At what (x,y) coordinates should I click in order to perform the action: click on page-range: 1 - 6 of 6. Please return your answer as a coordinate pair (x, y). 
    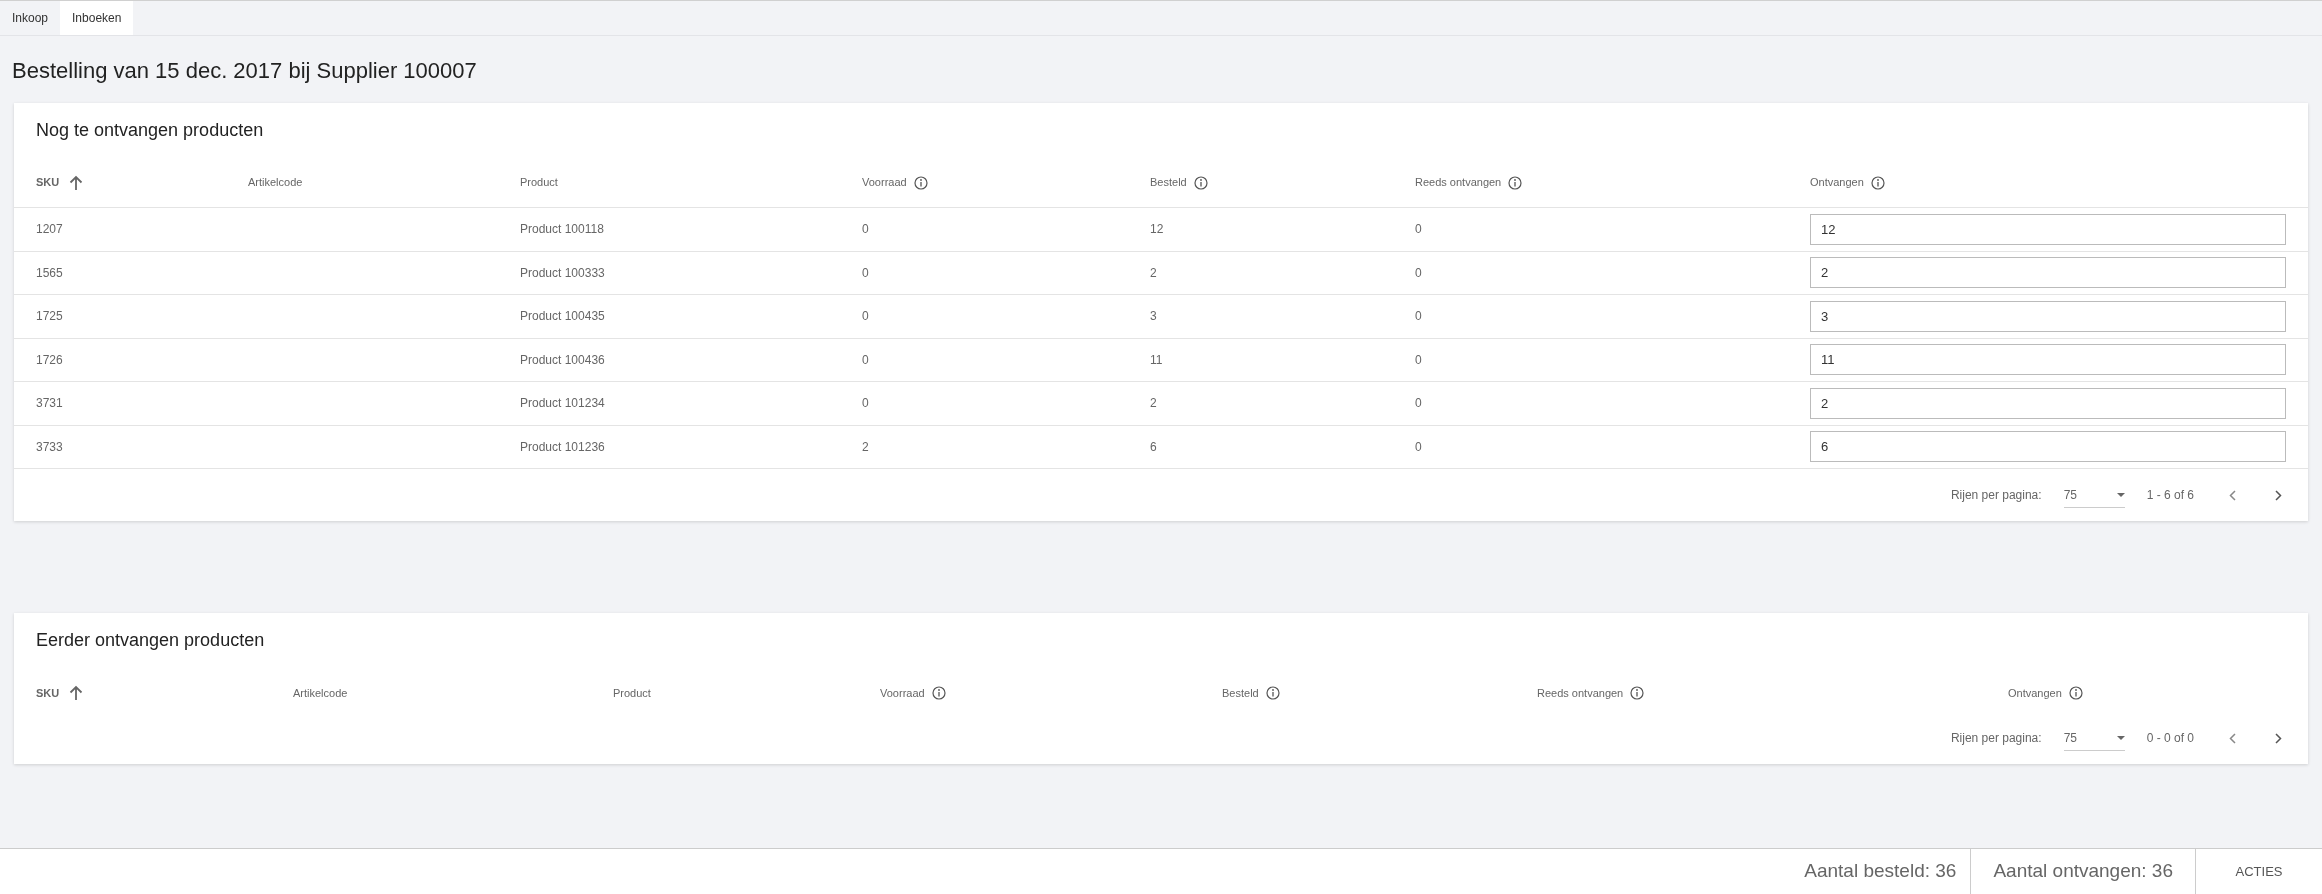
    Looking at the image, I should click on (2170, 495).